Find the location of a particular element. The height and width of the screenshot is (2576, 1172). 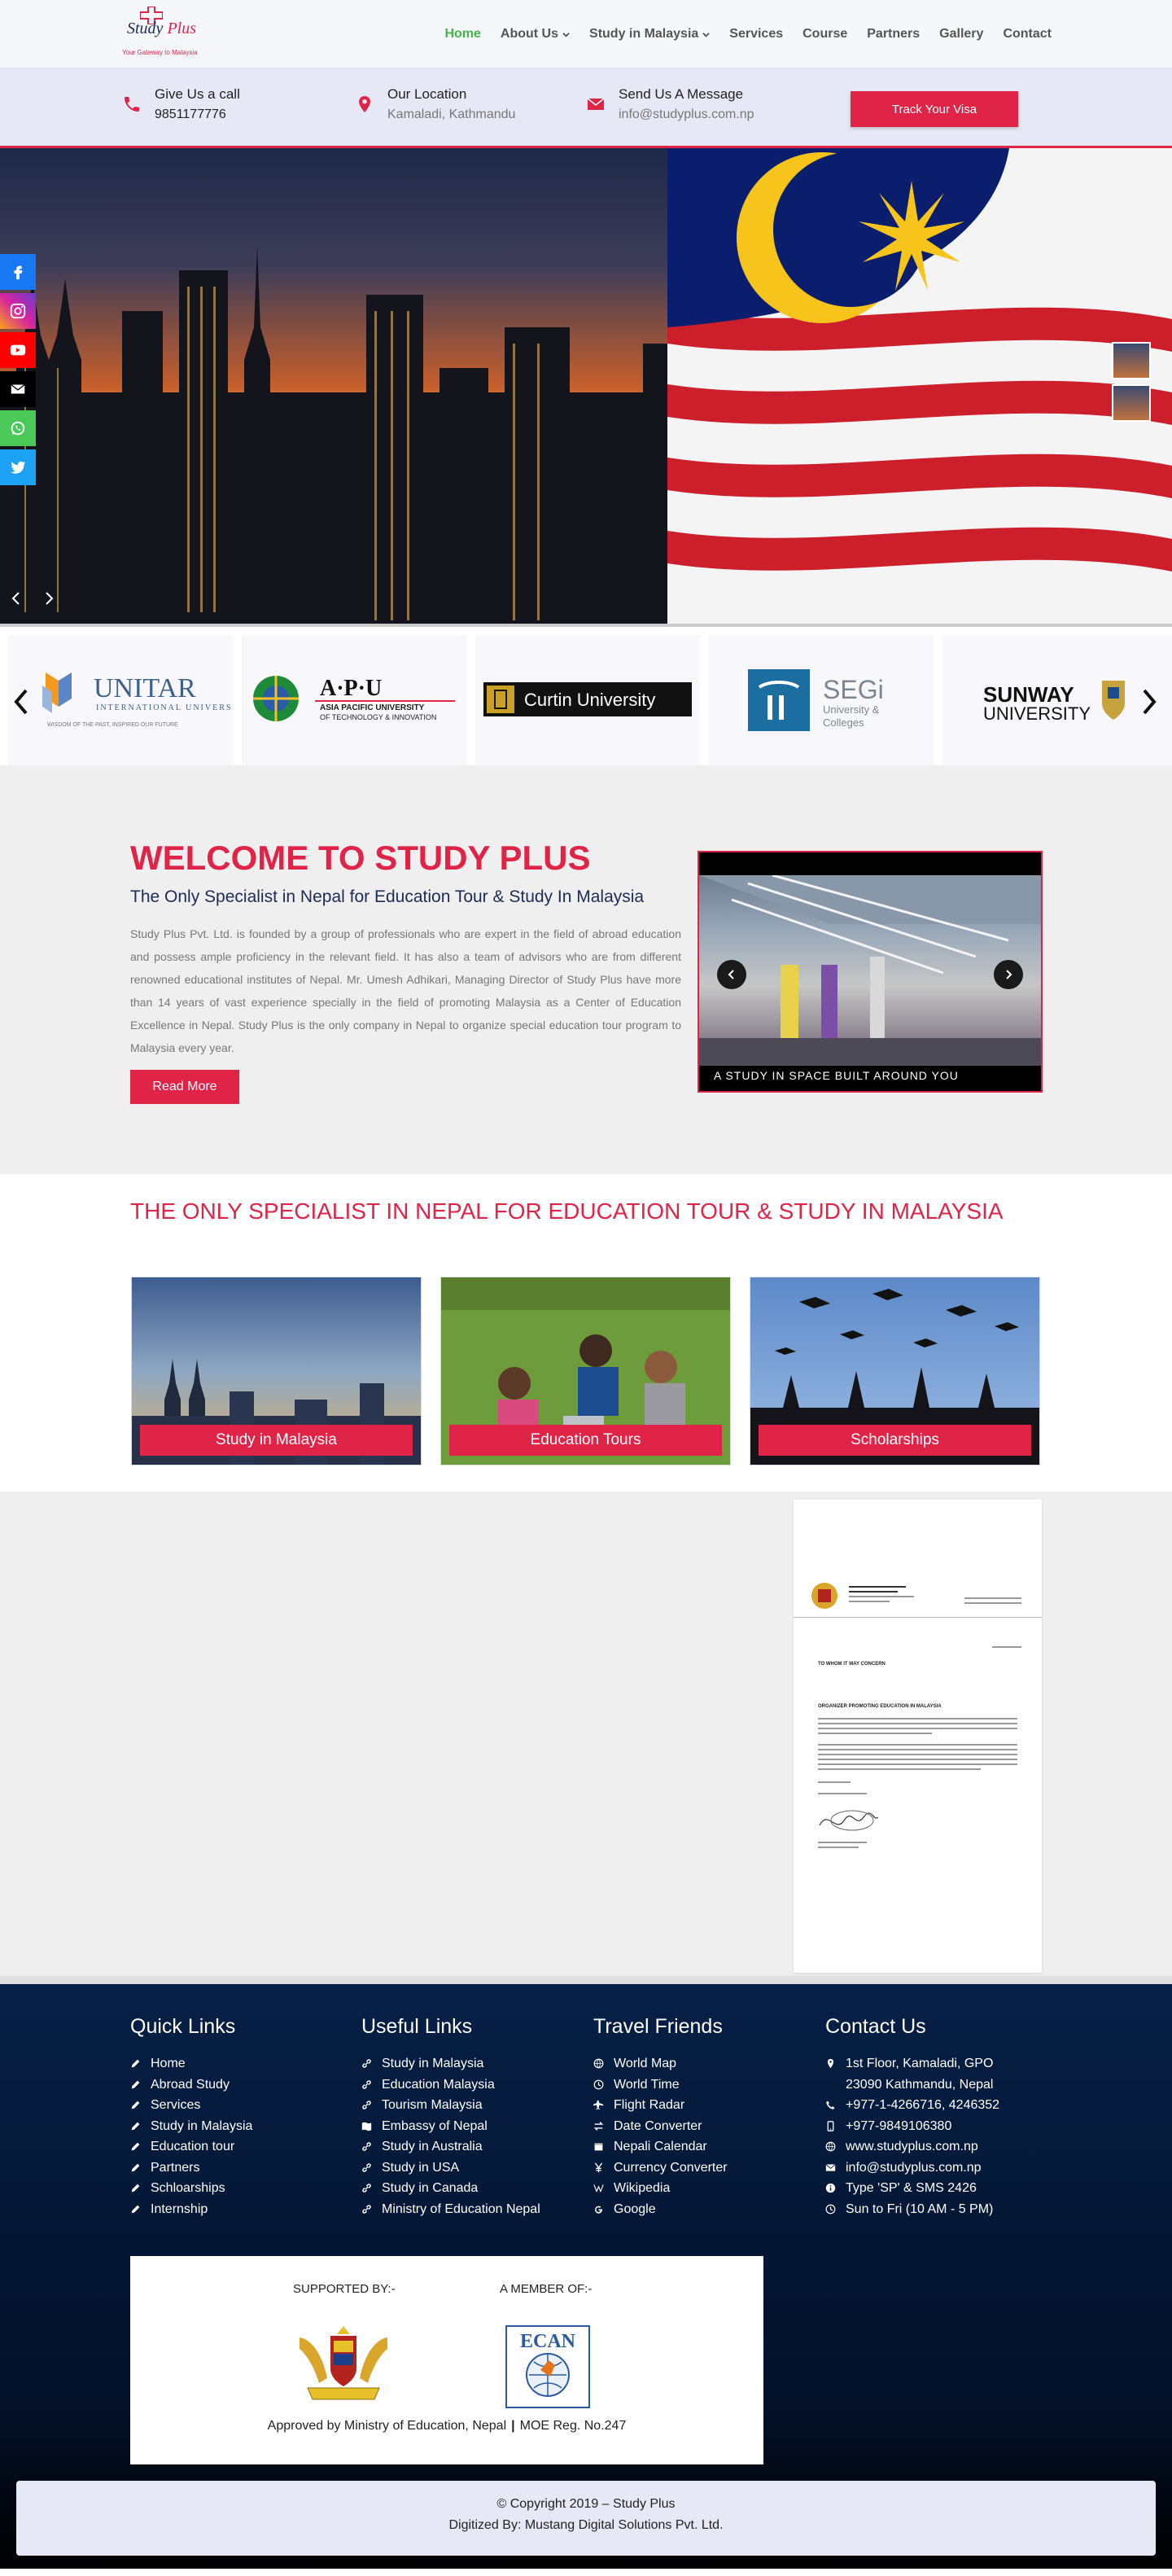

footer-link-label: Study in USA is located at coordinates (421, 2167).